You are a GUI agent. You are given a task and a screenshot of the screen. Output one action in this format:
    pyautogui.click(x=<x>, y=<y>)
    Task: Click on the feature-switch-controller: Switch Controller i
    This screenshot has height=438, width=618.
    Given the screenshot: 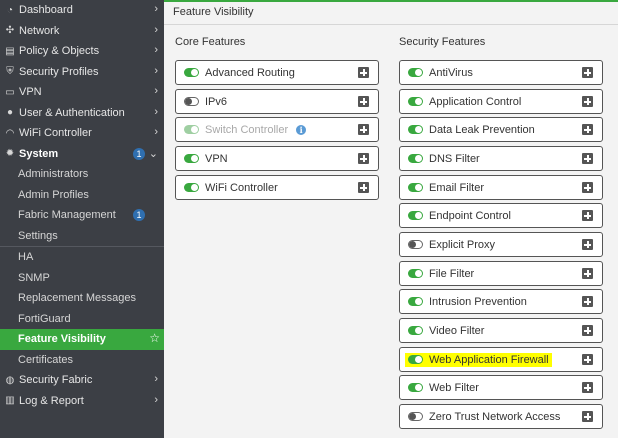 What is the action you would take?
    pyautogui.click(x=277, y=129)
    